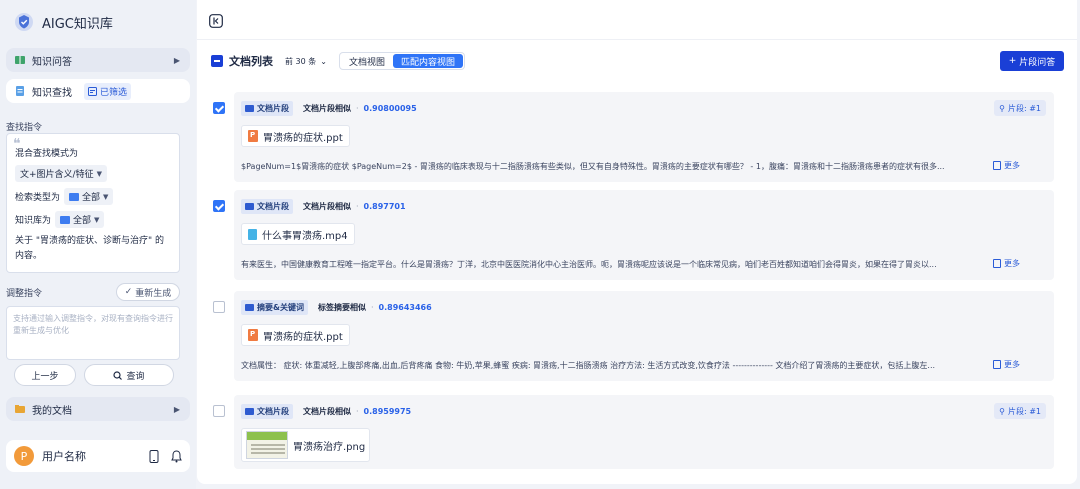 The width and height of the screenshot is (1080, 489). Describe the element at coordinates (52, 93) in the screenshot. I see `nav-knowledge-search-label: 知识查找` at that location.